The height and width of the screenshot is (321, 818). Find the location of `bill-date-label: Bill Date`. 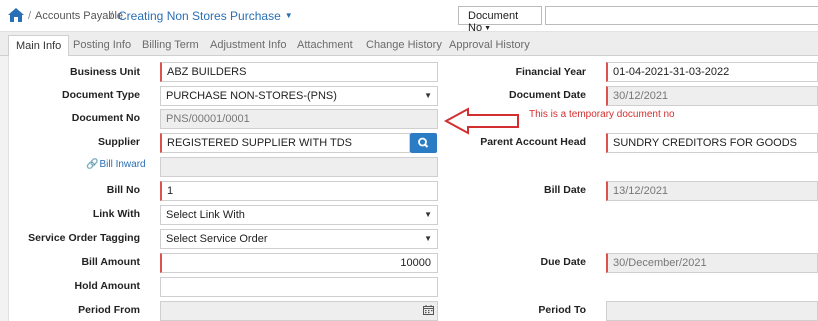

bill-date-label: Bill Date is located at coordinates (564, 190).